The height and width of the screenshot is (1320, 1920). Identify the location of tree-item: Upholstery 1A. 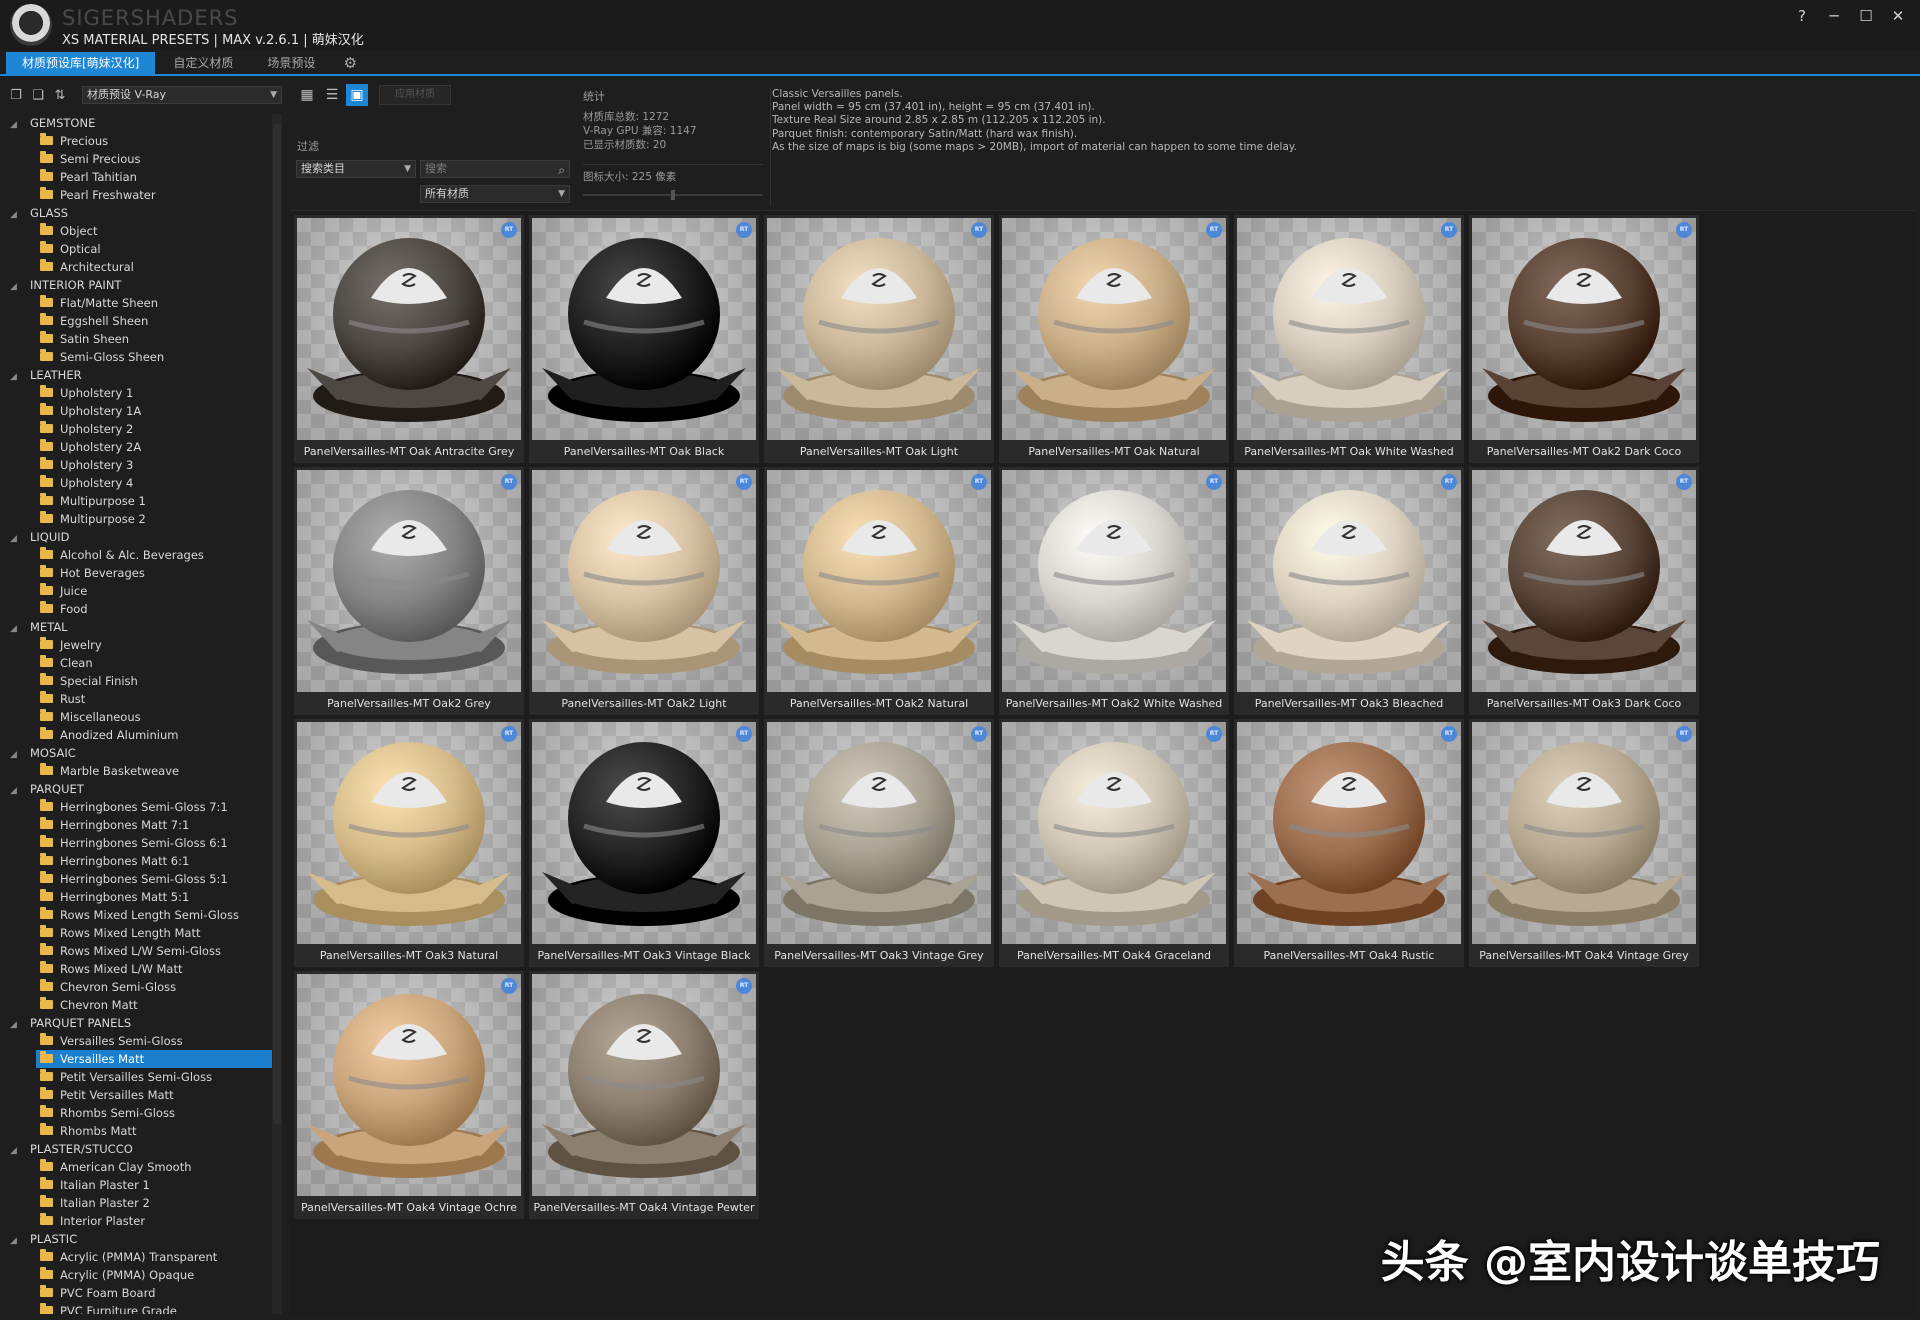
(140, 411).